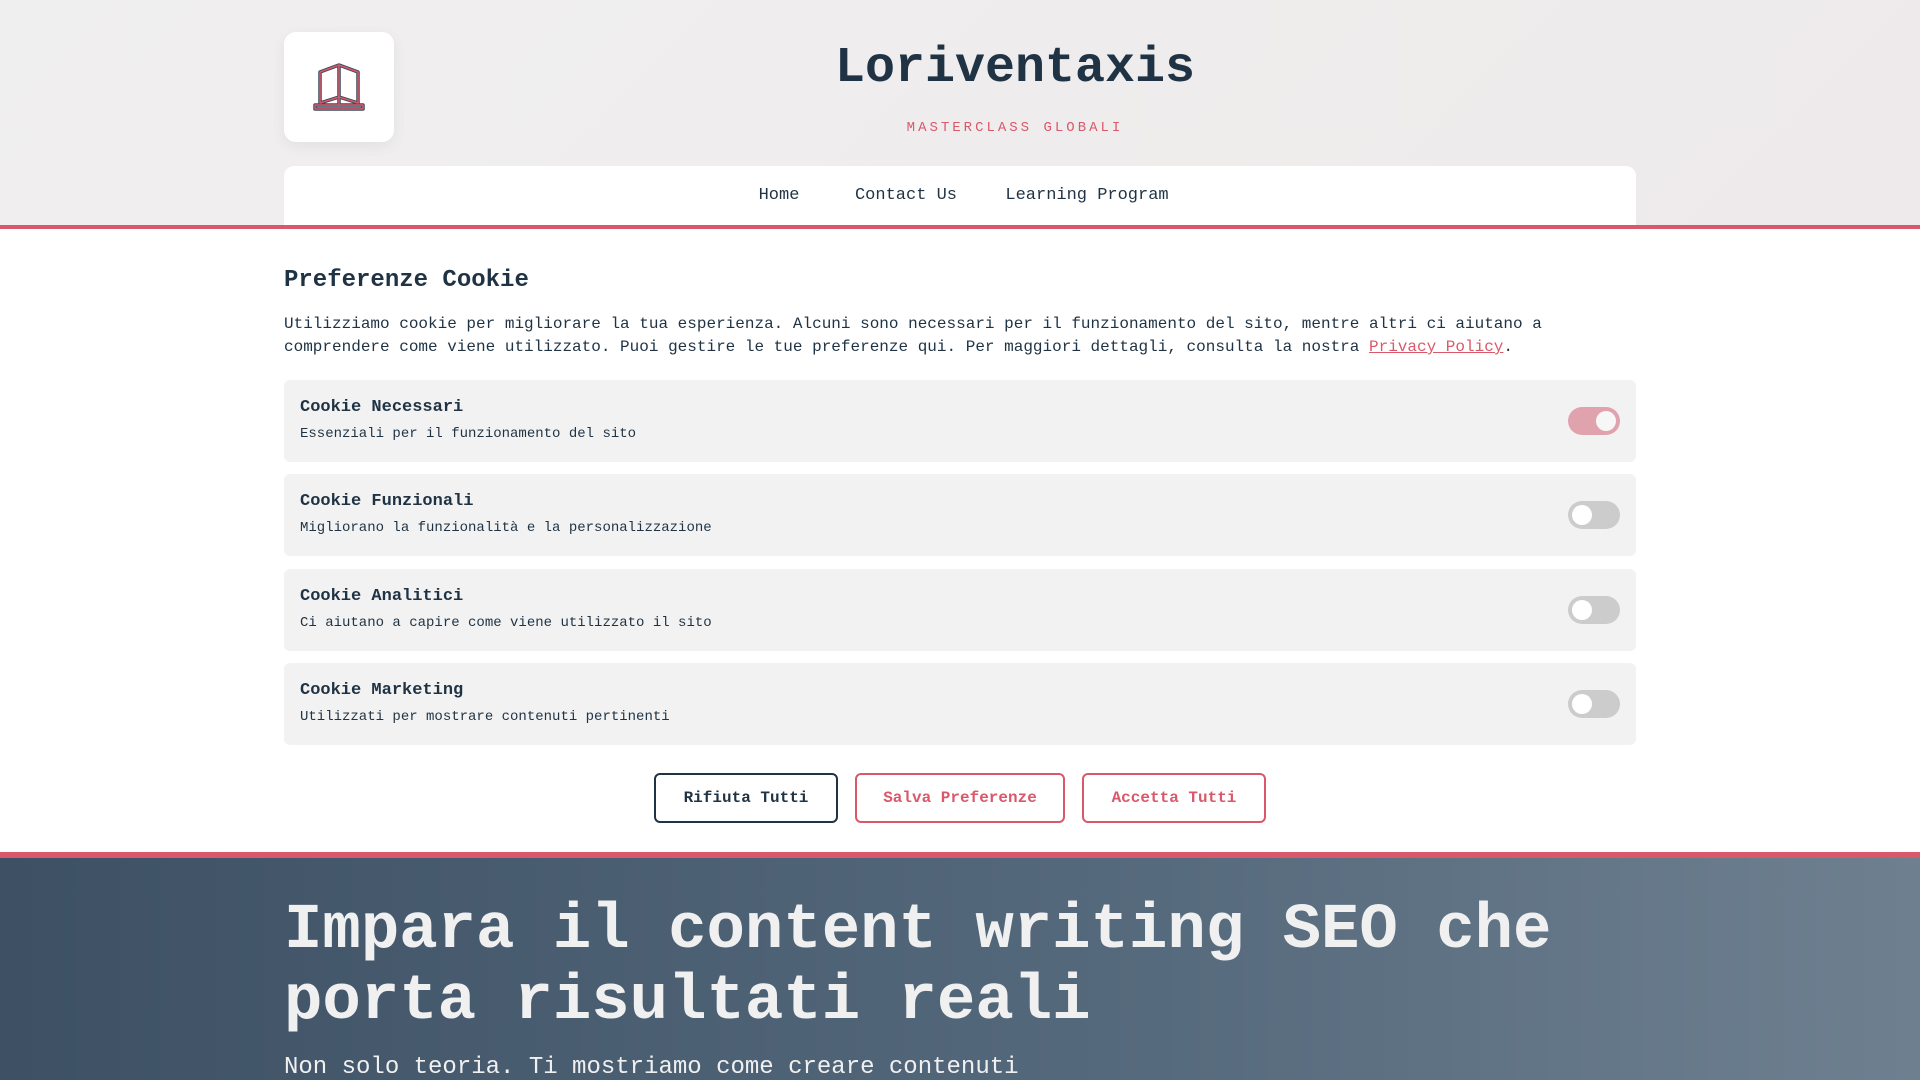  I want to click on necessary-toggle, so click(1594, 421).